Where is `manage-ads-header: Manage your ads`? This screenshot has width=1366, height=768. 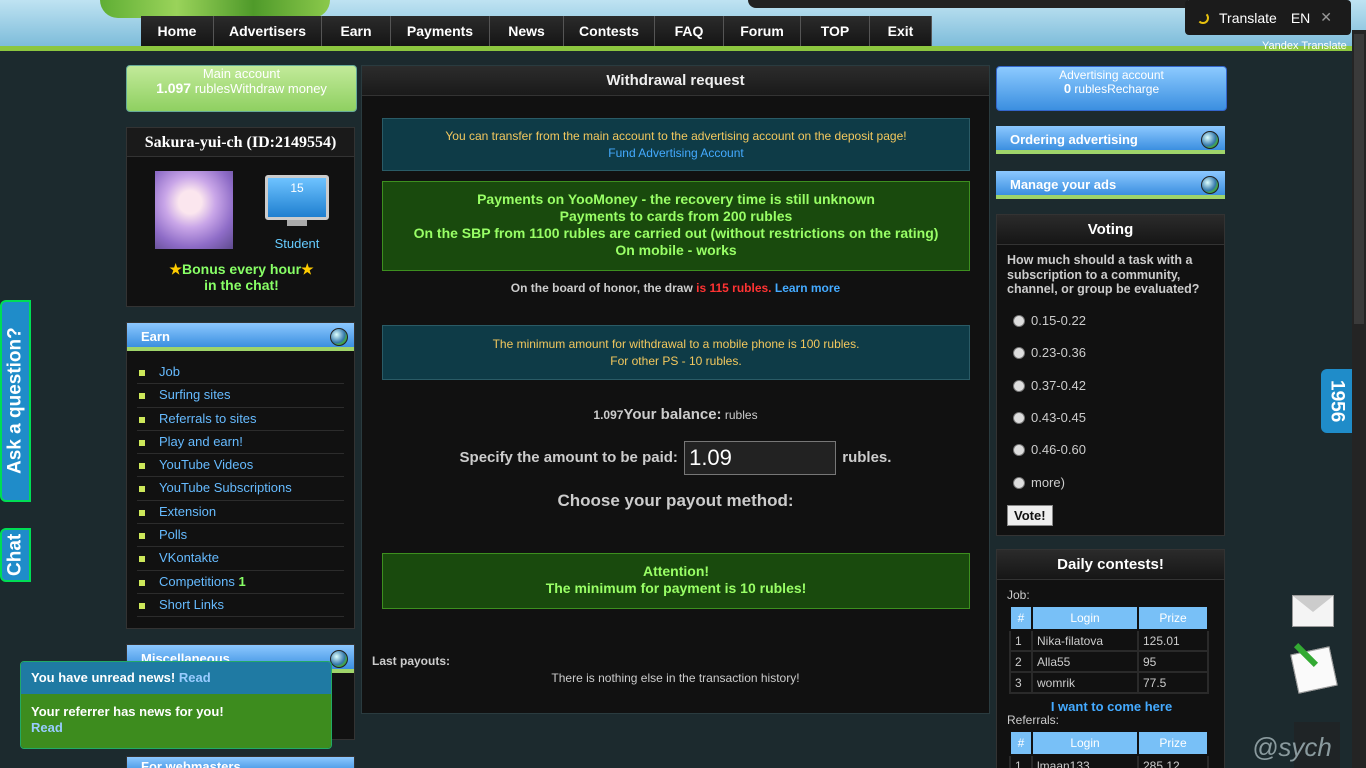 manage-ads-header: Manage your ads is located at coordinates (1110, 185).